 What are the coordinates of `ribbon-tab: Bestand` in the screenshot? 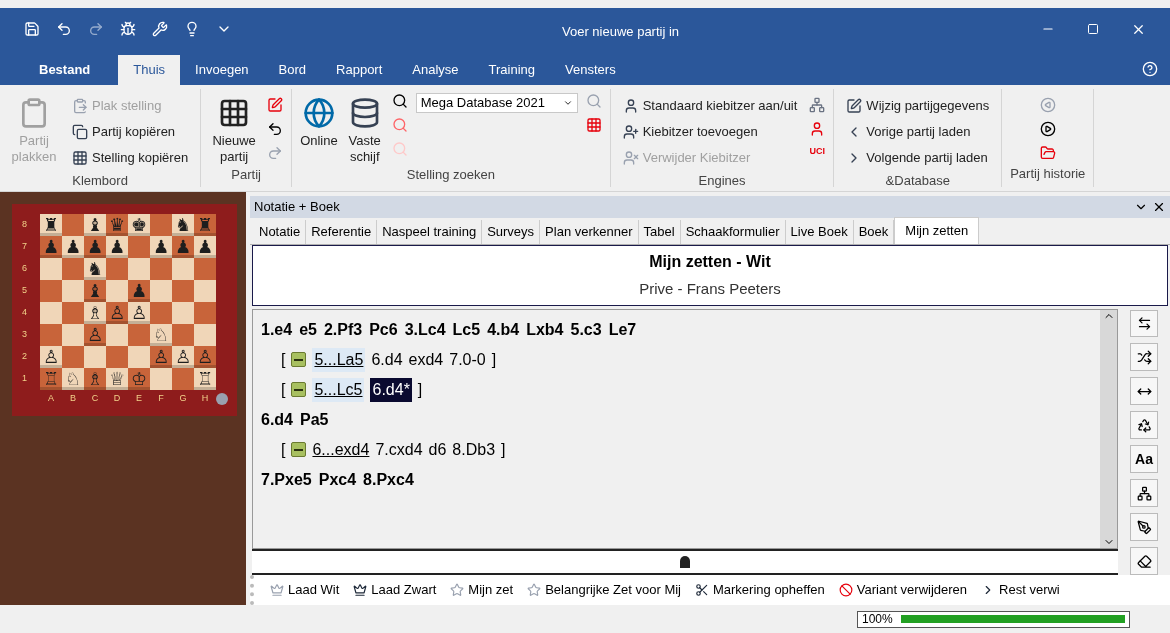 It's located at (71, 70).